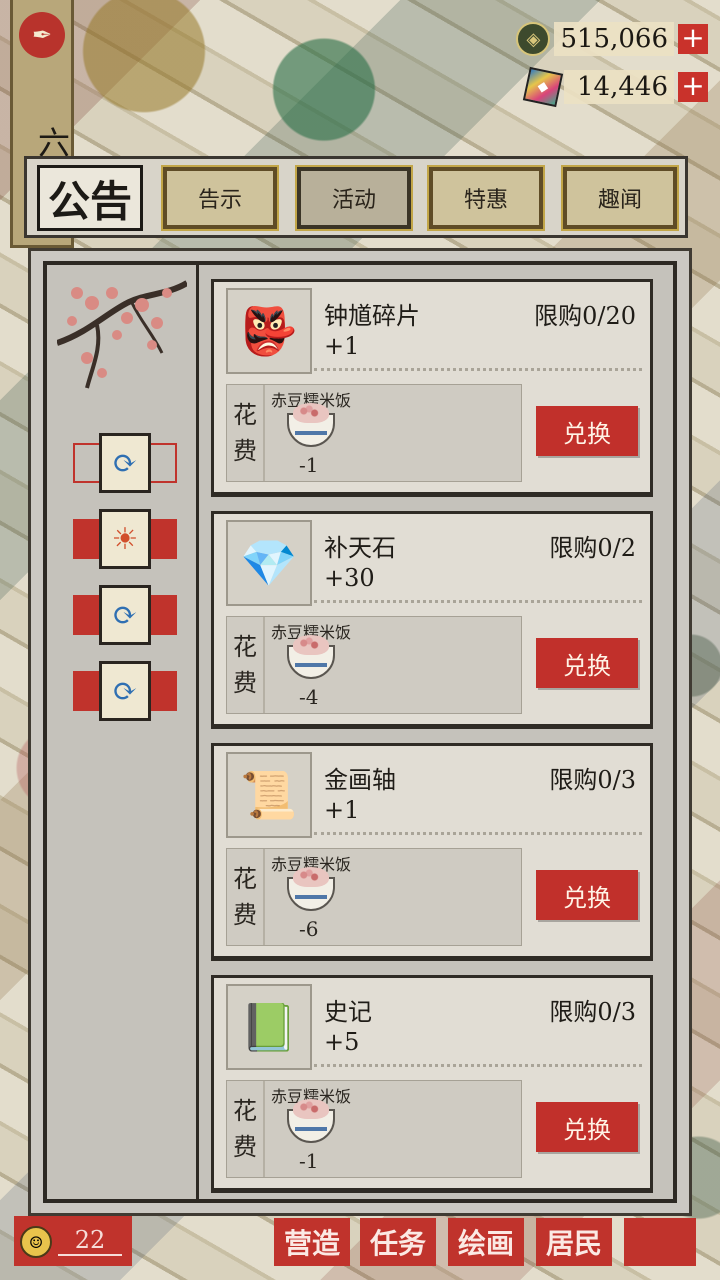 Image resolution: width=720 pixels, height=1280 pixels. I want to click on nav-more-button, so click(660, 1242).